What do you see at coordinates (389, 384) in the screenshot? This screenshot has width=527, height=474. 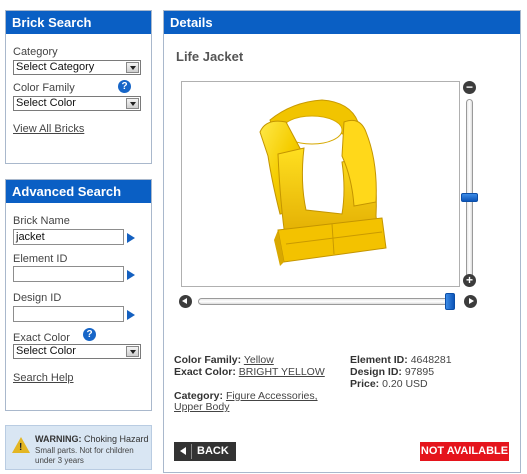 I see `info-price: Price: 0.20 USD` at bounding box center [389, 384].